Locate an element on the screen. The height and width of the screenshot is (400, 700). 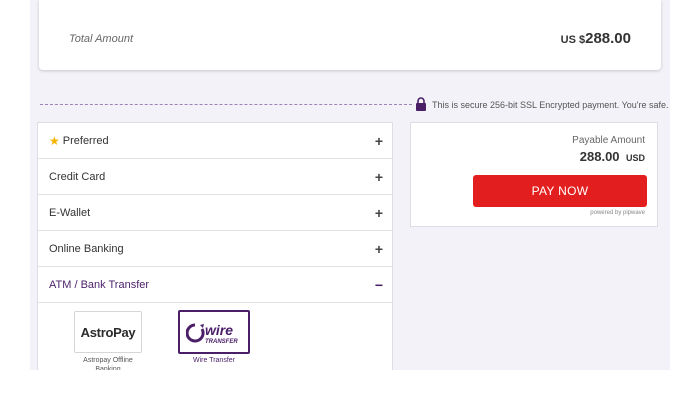
payable-amount-label: Payable Amount is located at coordinates (608, 140).